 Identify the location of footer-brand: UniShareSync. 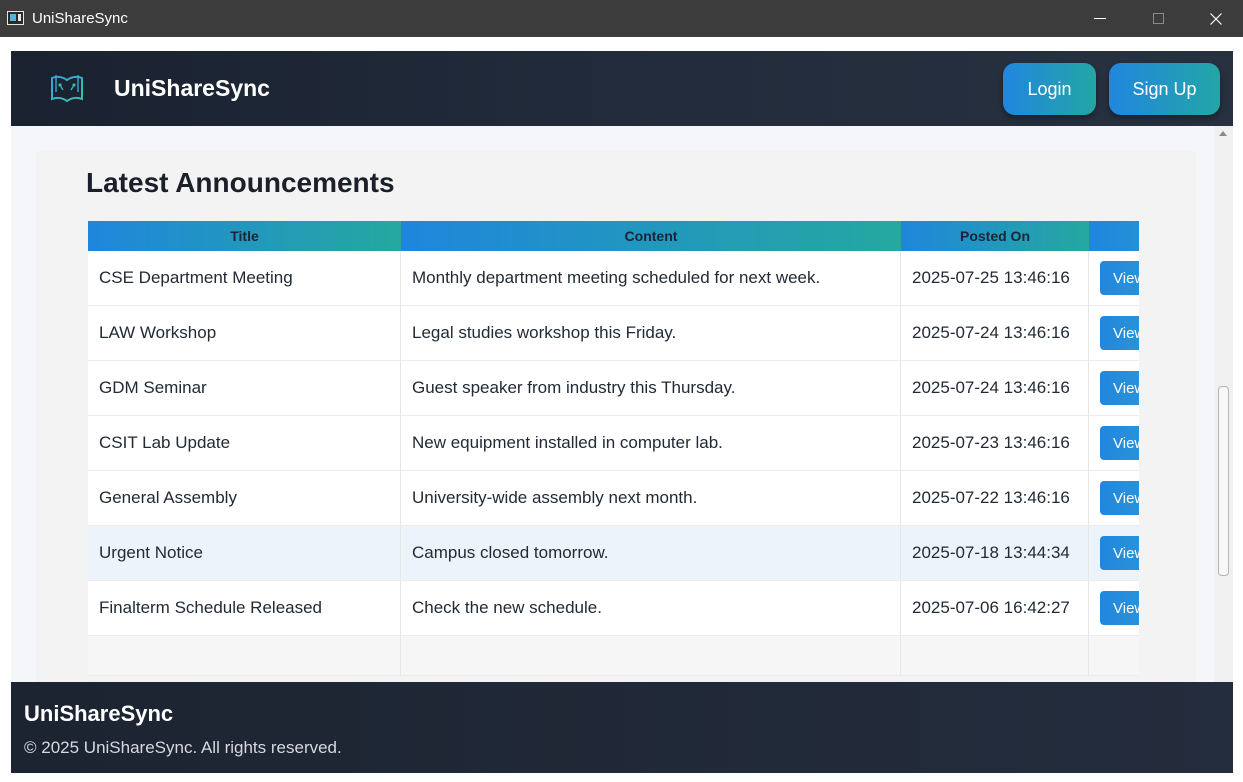
(99, 713).